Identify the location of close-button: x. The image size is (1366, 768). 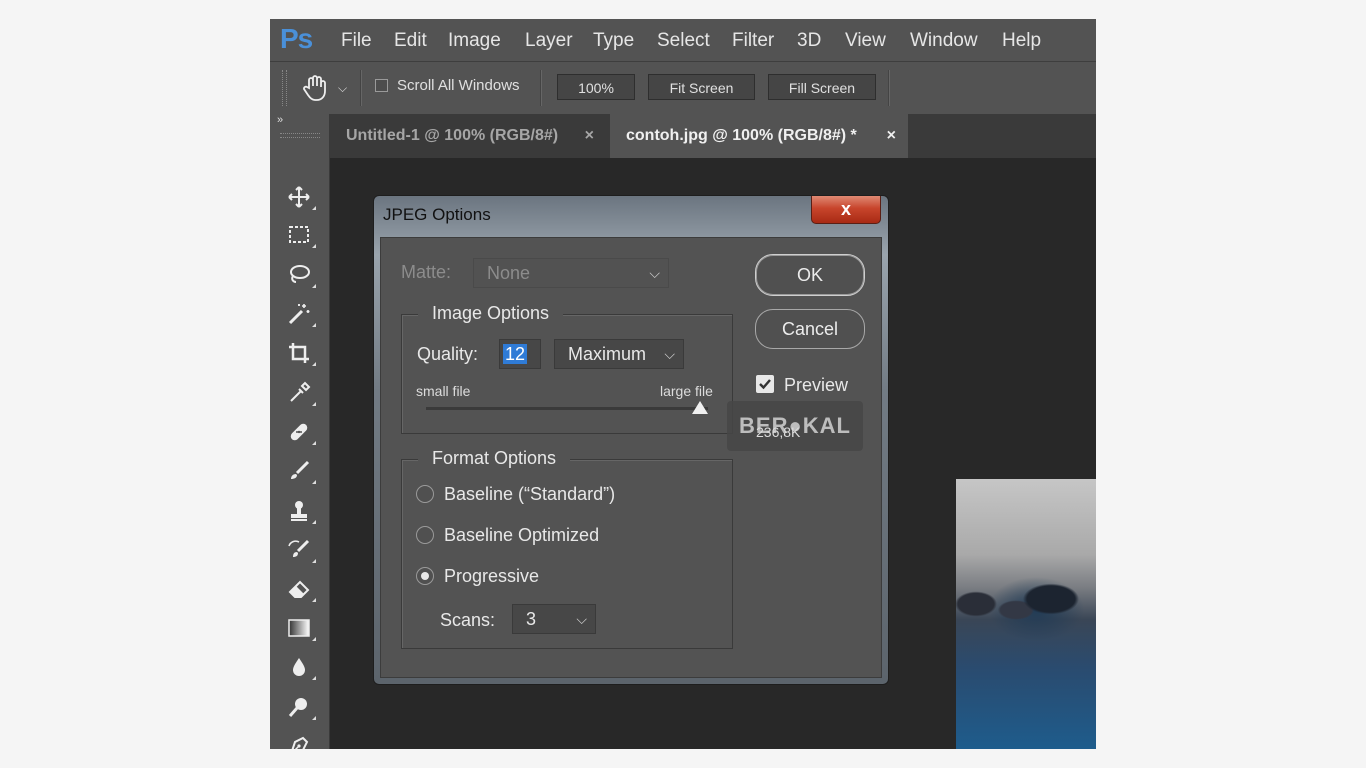
(846, 210).